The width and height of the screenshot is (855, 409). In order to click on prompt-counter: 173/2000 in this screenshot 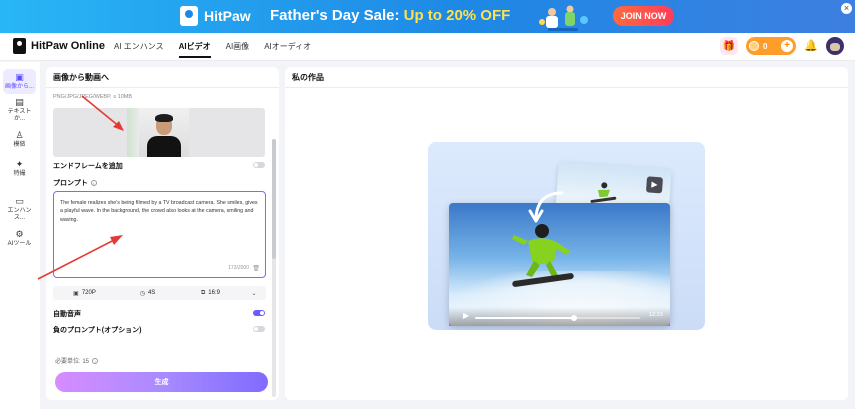, I will do `click(238, 268)`.